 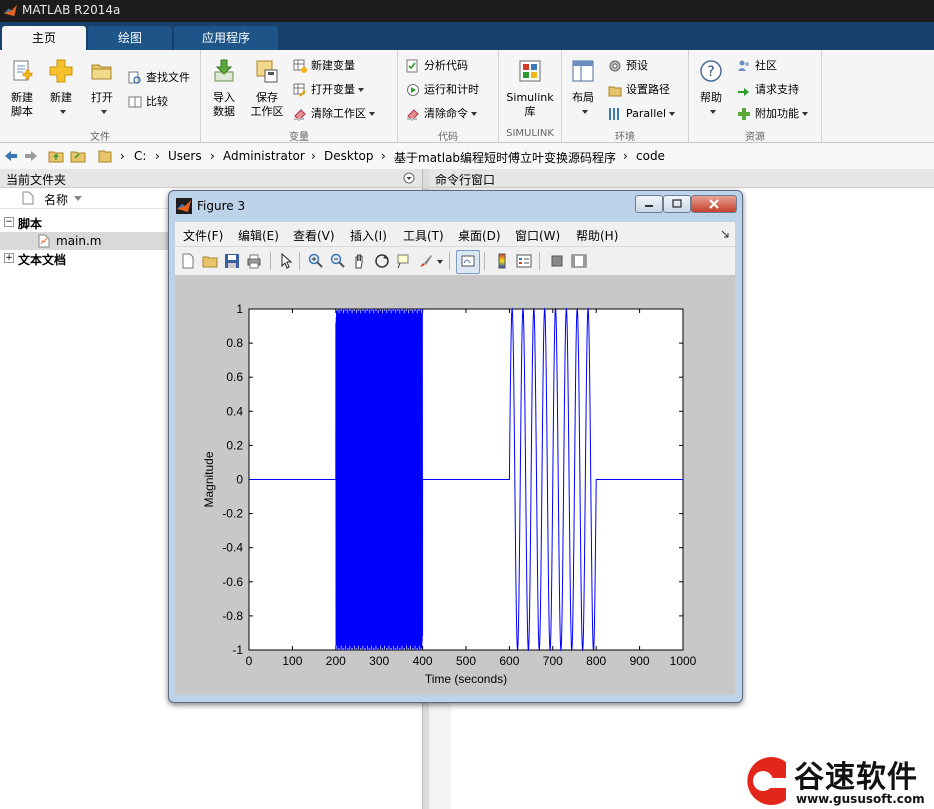 I want to click on clear-workspace-button: 清除工作区, so click(x=334, y=114).